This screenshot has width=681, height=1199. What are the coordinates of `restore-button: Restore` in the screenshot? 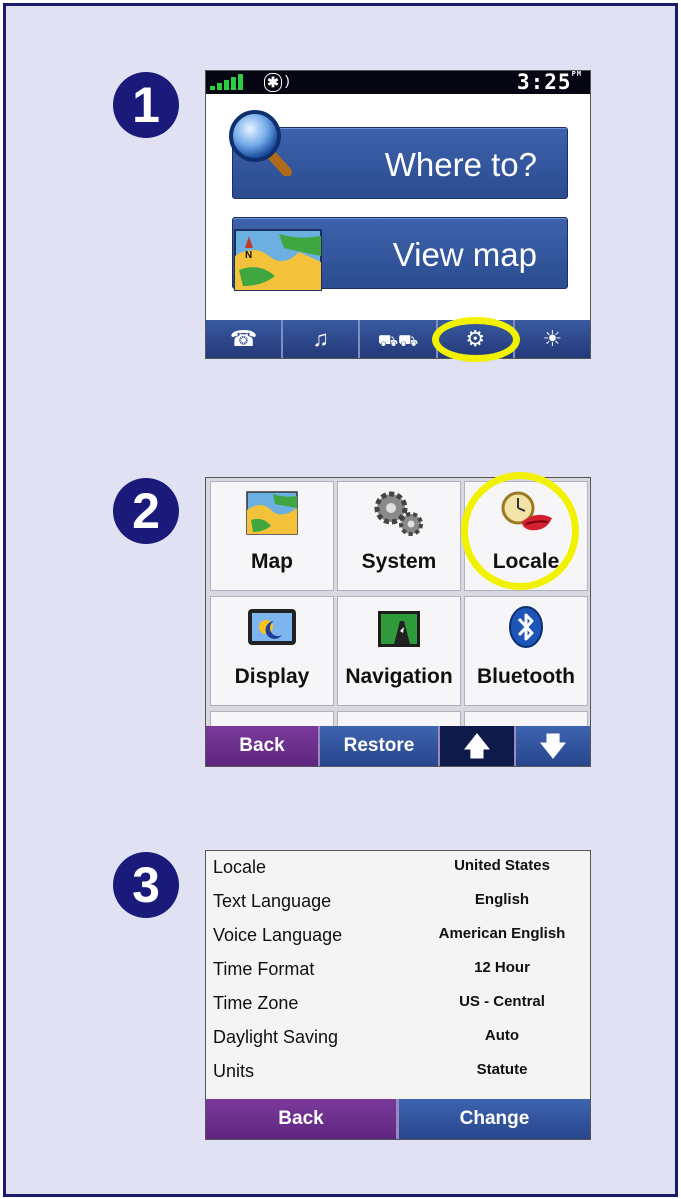 It's located at (380, 746).